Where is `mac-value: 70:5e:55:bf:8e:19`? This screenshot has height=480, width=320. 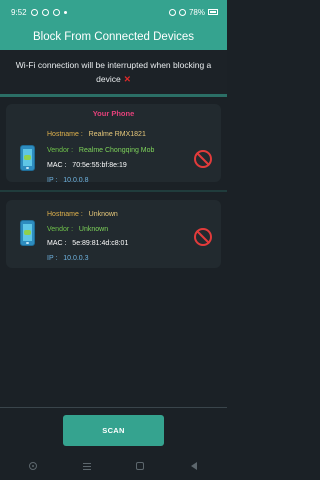
mac-value: 70:5e:55:bf:8e:19 is located at coordinates (99, 165).